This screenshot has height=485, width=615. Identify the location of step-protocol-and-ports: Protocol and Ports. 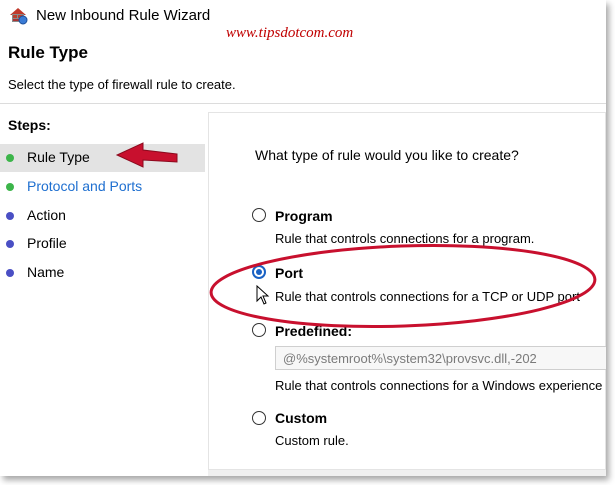
(102, 187).